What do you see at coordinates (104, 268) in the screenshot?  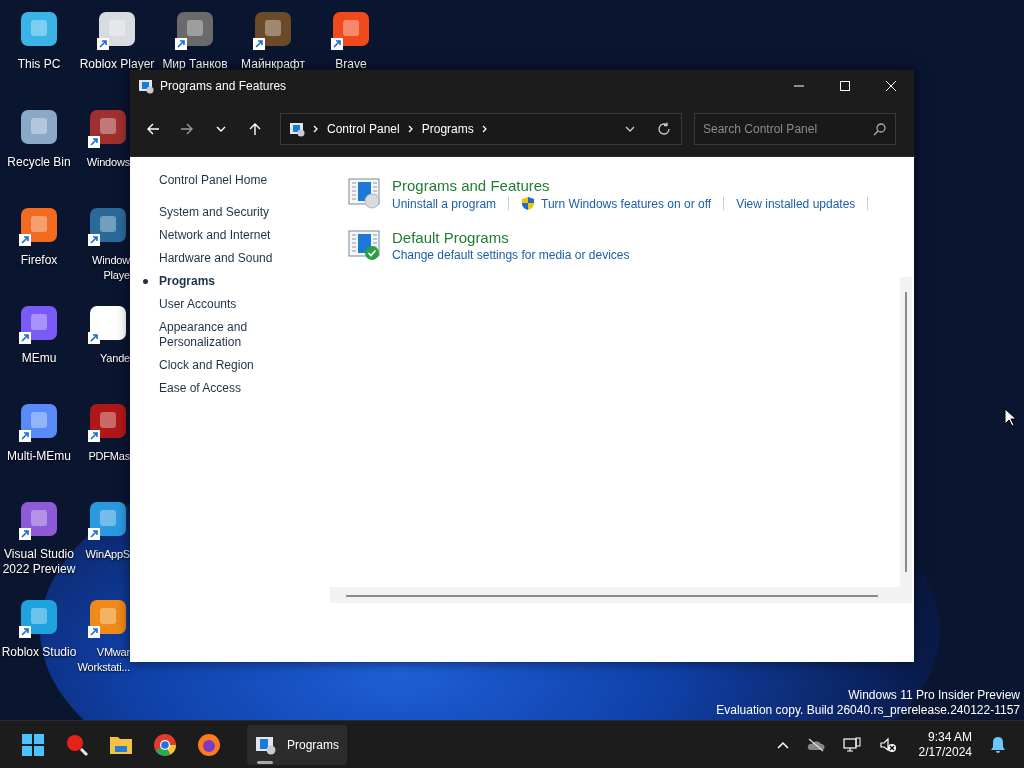 I see `desktop-icon-label: Window Playe` at bounding box center [104, 268].